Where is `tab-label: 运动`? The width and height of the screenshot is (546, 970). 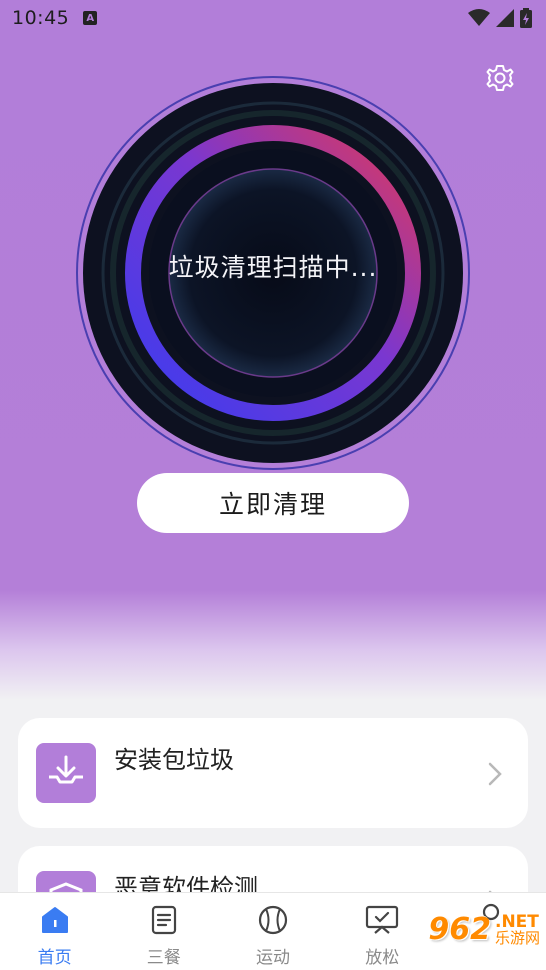
tab-label: 运动 is located at coordinates (273, 958).